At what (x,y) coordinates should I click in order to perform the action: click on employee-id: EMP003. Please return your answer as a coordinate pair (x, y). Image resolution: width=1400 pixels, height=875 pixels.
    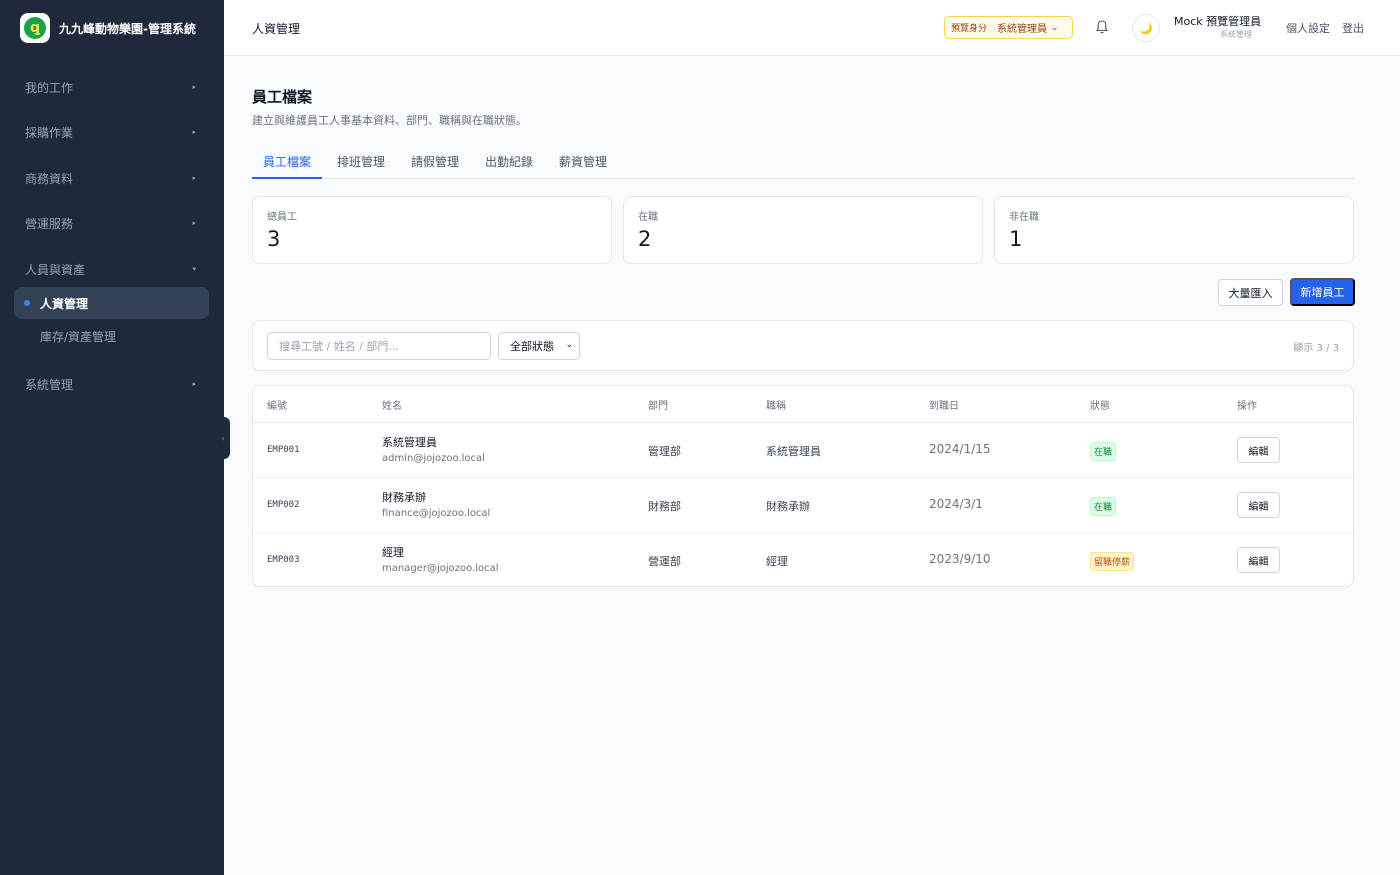
    Looking at the image, I should click on (283, 560).